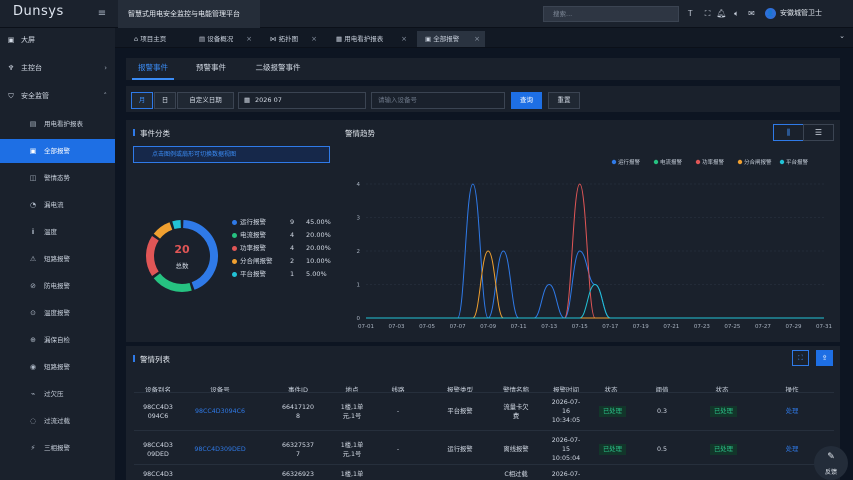 This screenshot has width=853, height=480. Describe the element at coordinates (57, 340) in the screenshot. I see `sidebar-subitem: ⊕ 漏保自检` at that location.